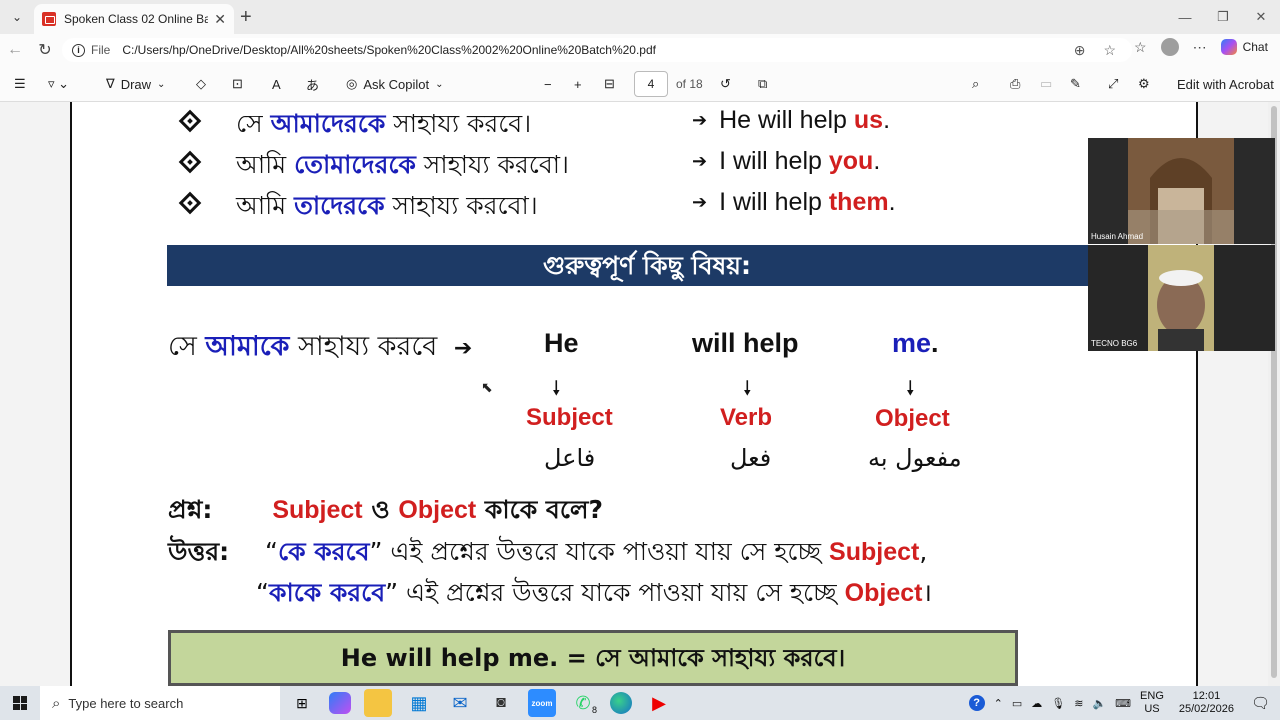 The image size is (1280, 720). What do you see at coordinates (1185, 17) in the screenshot?
I see `minimize-icon: —` at bounding box center [1185, 17].